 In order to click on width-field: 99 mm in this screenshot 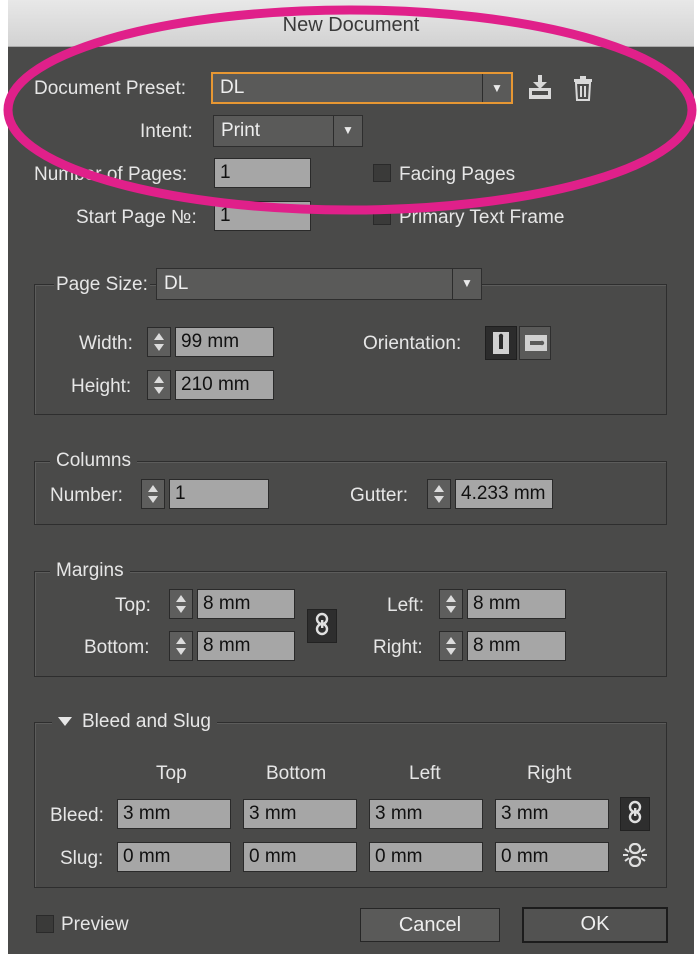, I will do `click(224, 342)`.